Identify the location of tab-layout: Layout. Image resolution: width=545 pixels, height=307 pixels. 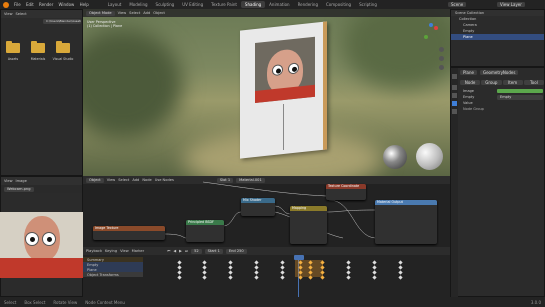
(115, 4).